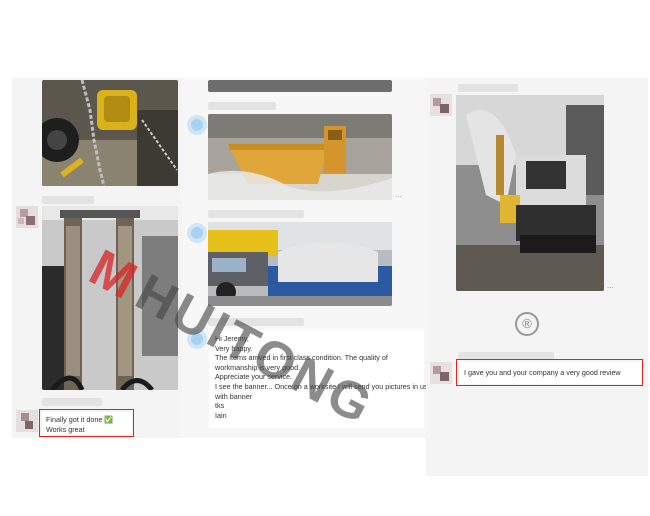 Image resolution: width=650 pixels, height=516 pixels. What do you see at coordinates (527, 324) in the screenshot?
I see `registered-trademark-icon: ®` at bounding box center [527, 324].